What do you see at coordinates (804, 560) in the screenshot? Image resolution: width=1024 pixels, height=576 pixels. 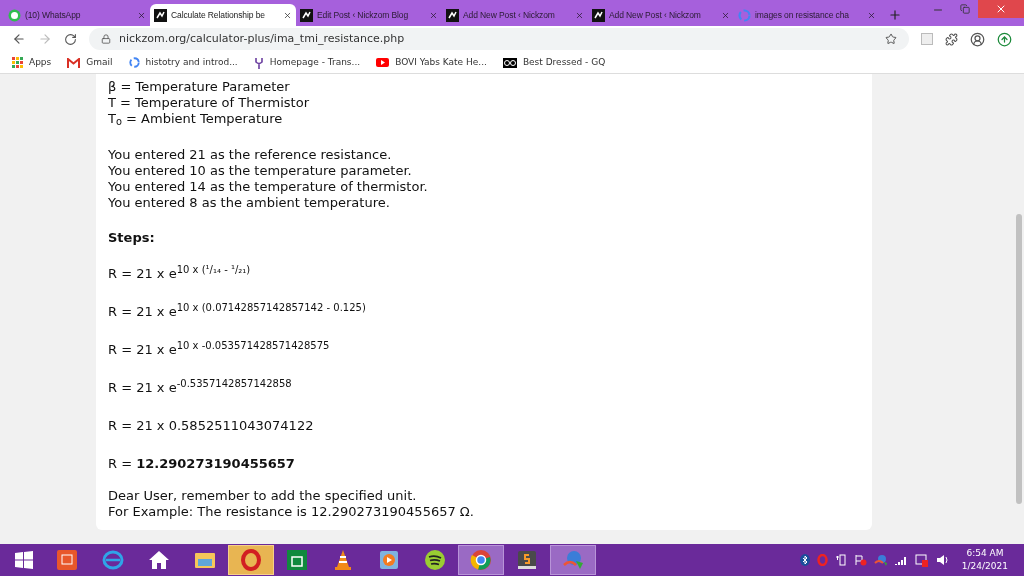 I see `bluetooth-icon` at bounding box center [804, 560].